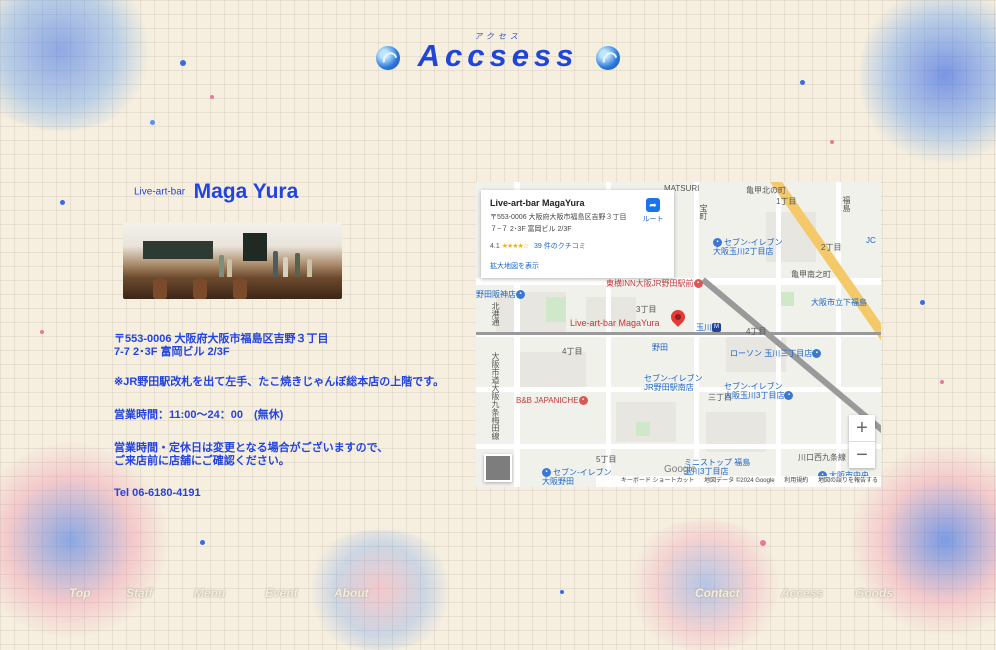 The width and height of the screenshot is (996, 650). Describe the element at coordinates (660, 347) in the screenshot. I see `station-noda: 野田` at that location.